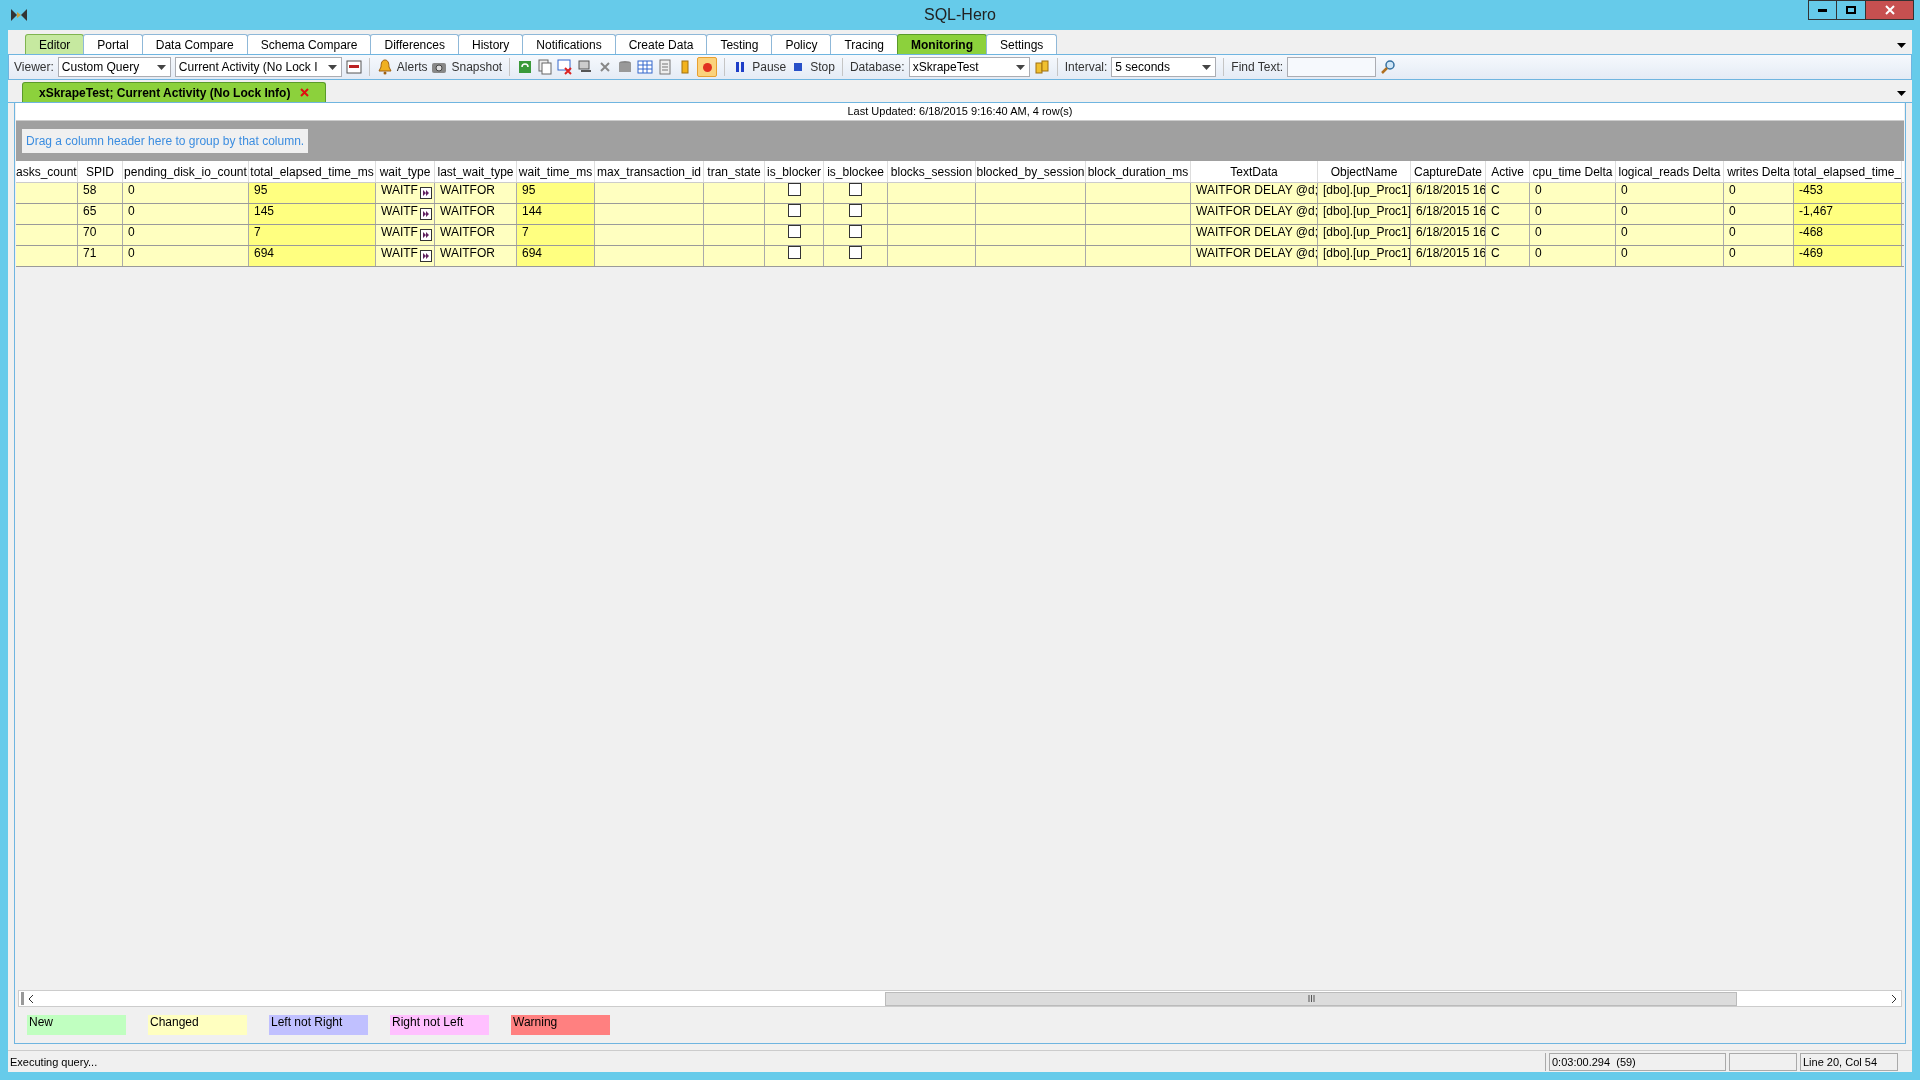  I want to click on copy-icon, so click(545, 67).